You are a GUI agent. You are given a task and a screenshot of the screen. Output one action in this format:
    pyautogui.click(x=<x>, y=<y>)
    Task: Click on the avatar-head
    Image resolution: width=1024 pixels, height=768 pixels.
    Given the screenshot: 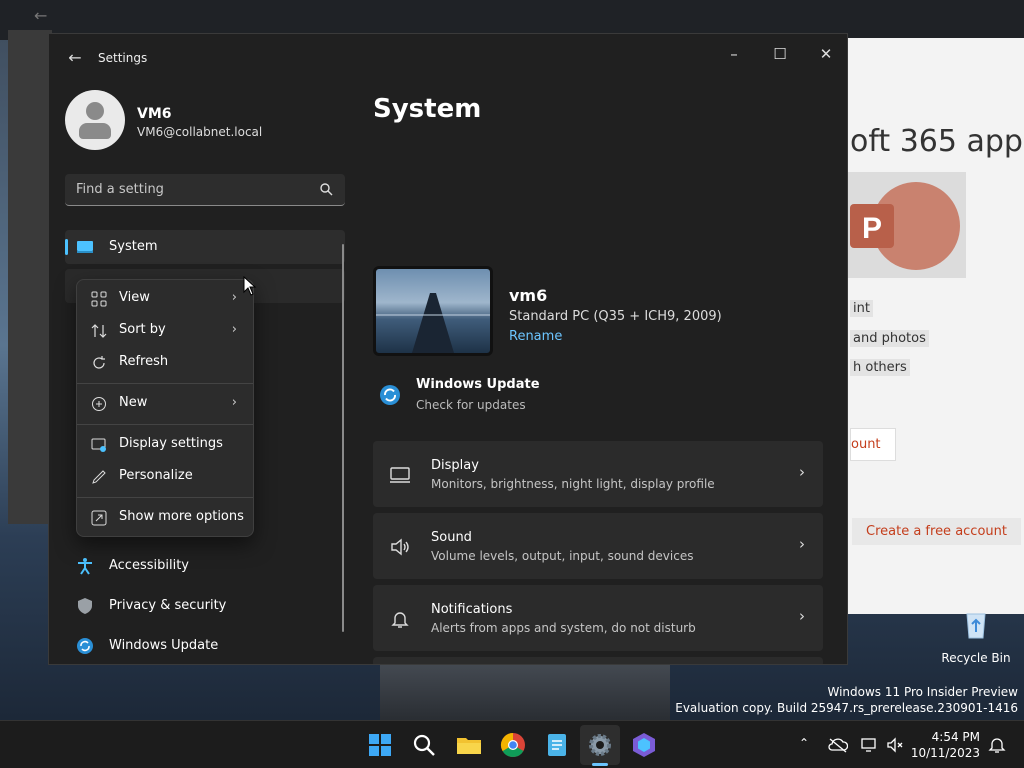 What is the action you would take?
    pyautogui.click(x=95, y=111)
    